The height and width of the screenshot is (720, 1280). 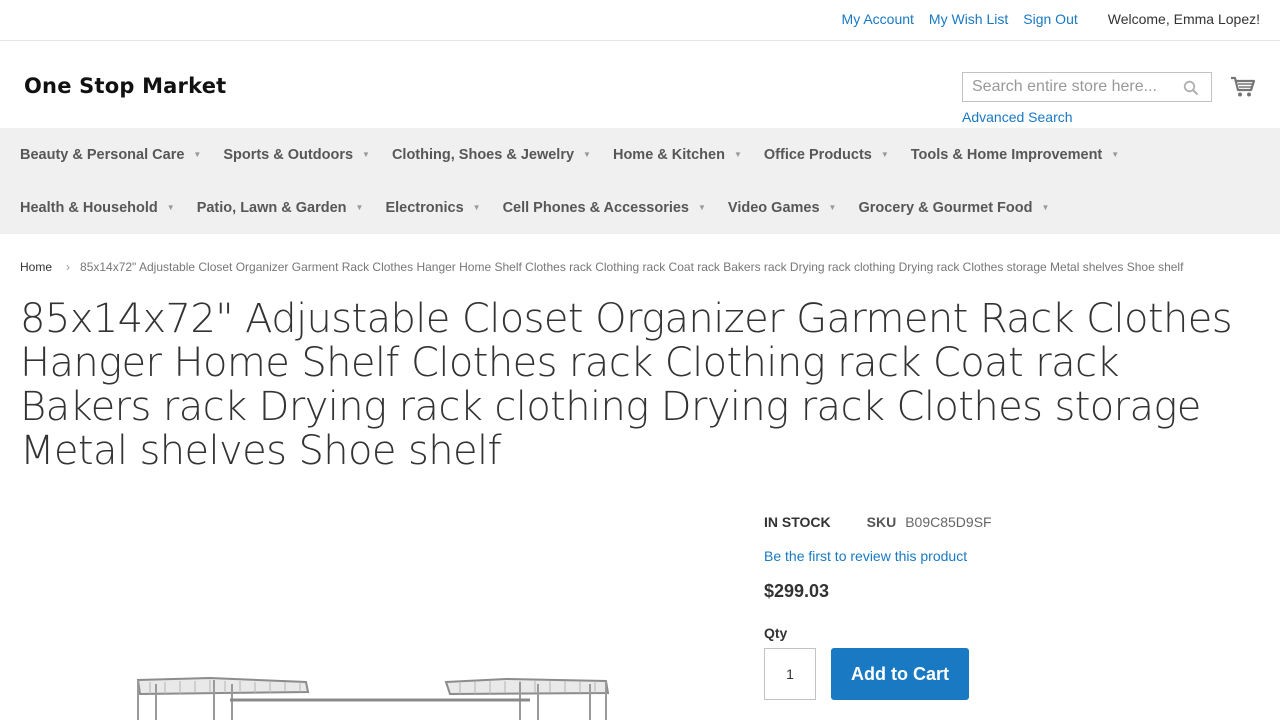 What do you see at coordinates (1068, 87) in the screenshot?
I see `search-input` at bounding box center [1068, 87].